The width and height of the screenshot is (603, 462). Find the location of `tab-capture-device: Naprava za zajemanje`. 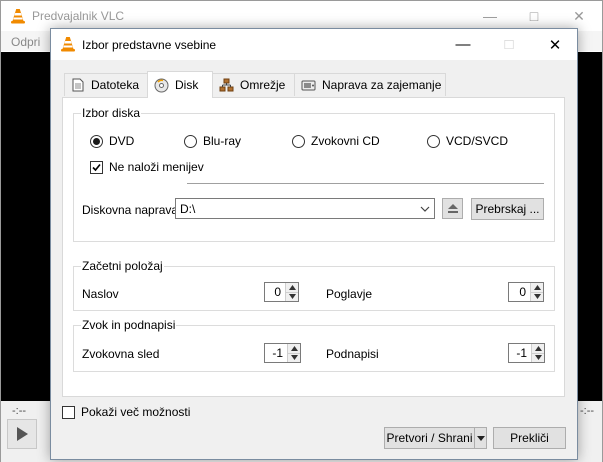

tab-capture-device: Naprava za zajemanje is located at coordinates (370, 84).